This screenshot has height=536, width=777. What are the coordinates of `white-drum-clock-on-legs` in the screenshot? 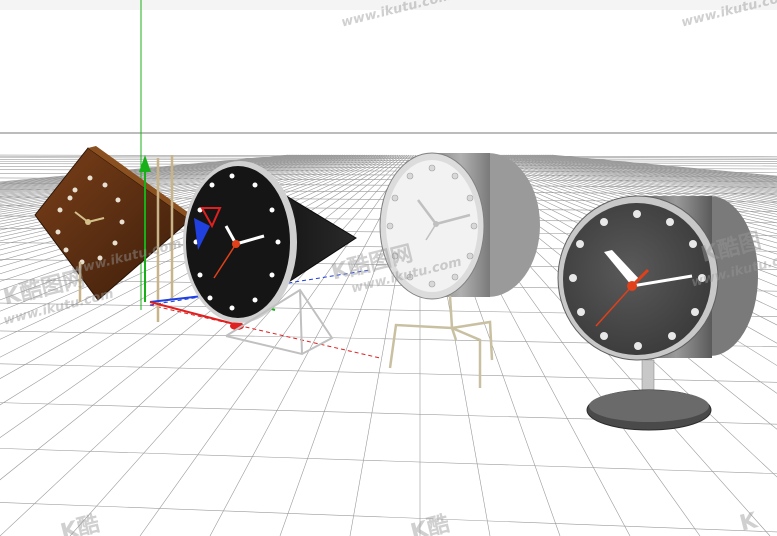 It's located at (459, 270).